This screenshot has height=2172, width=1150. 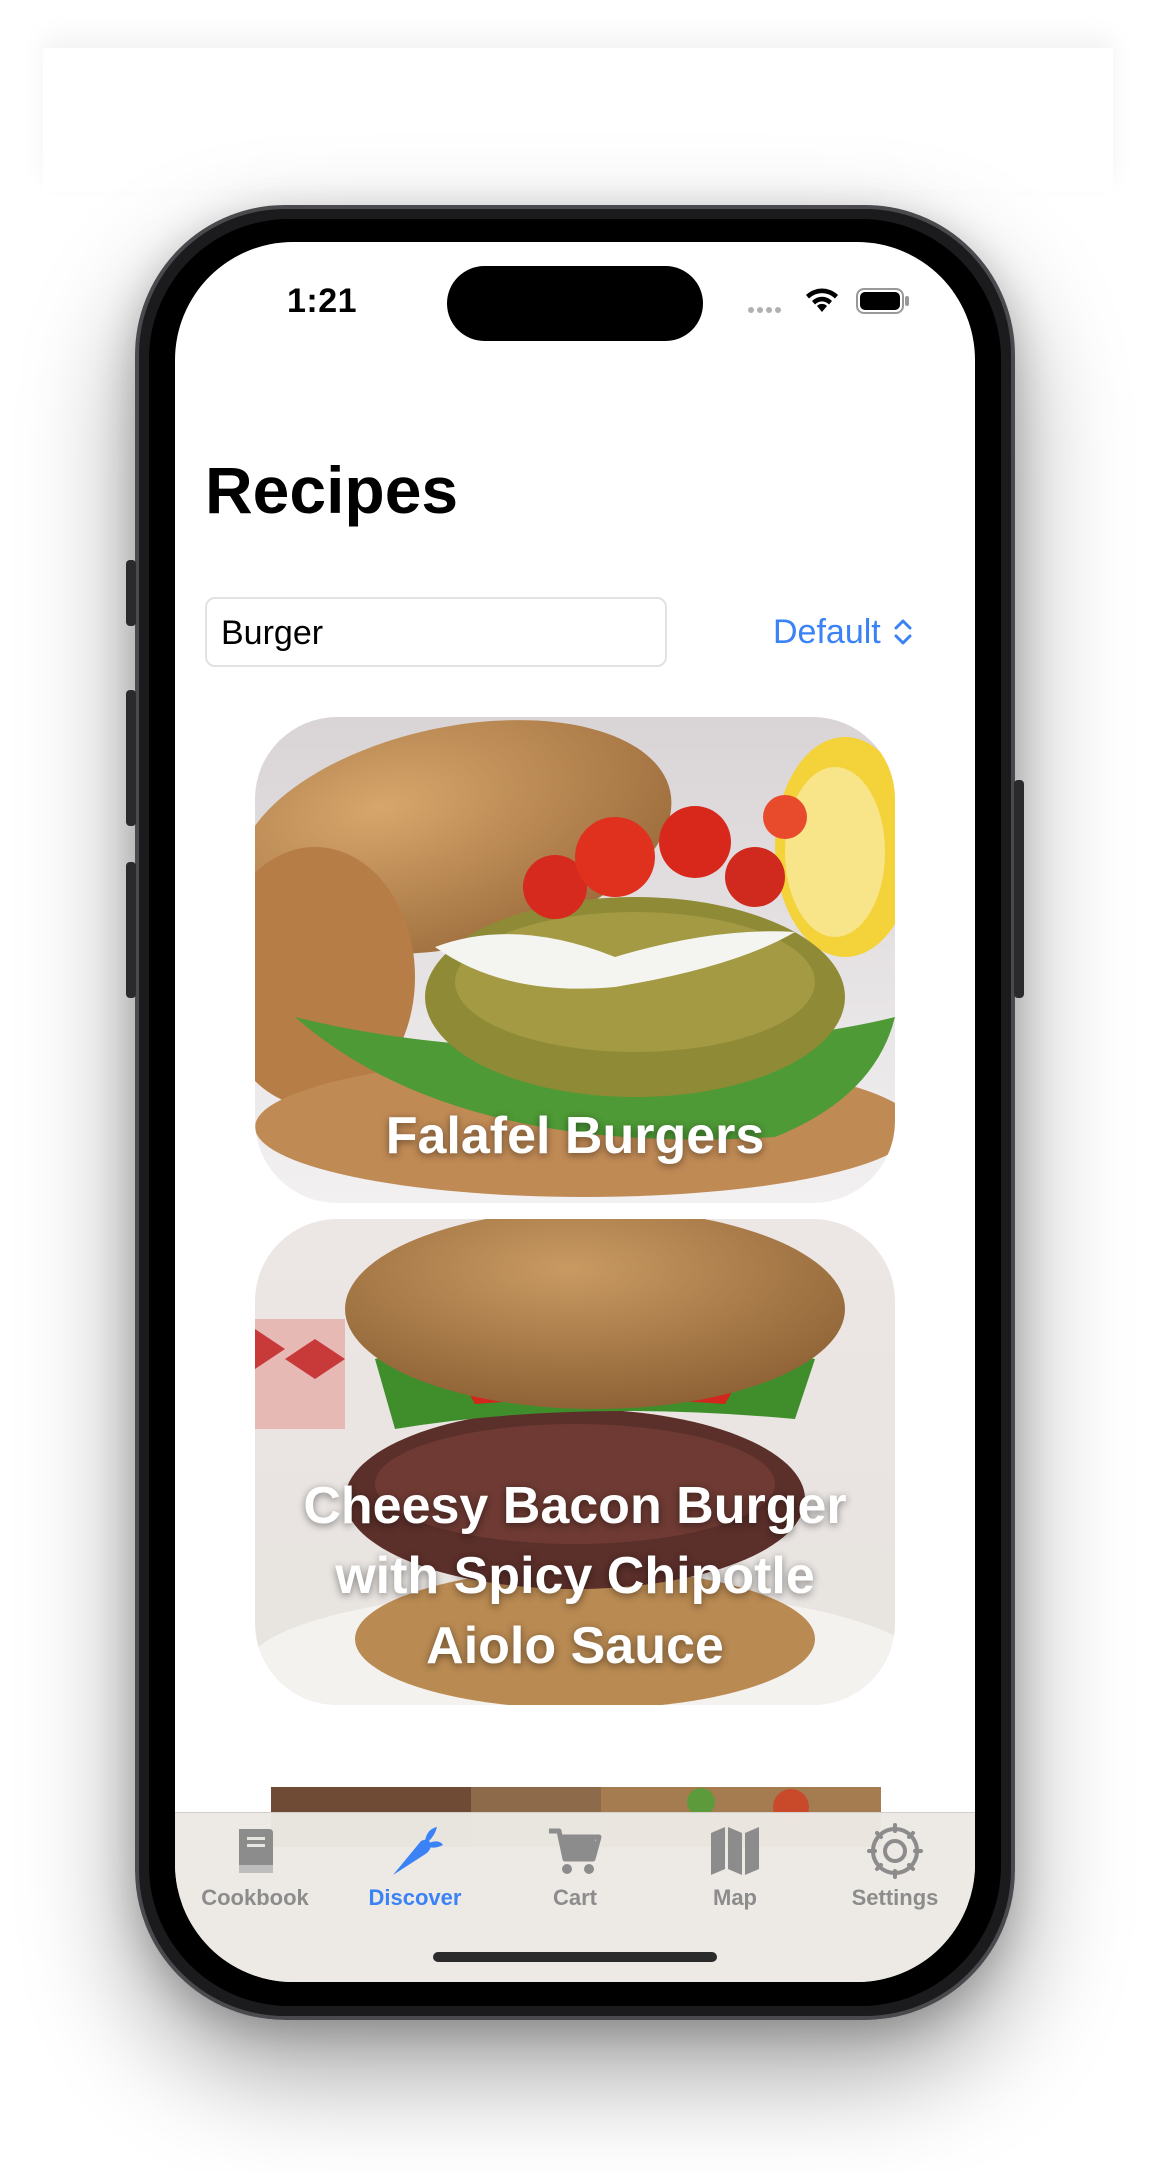 What do you see at coordinates (766, 309) in the screenshot?
I see `cellular-signal-icon` at bounding box center [766, 309].